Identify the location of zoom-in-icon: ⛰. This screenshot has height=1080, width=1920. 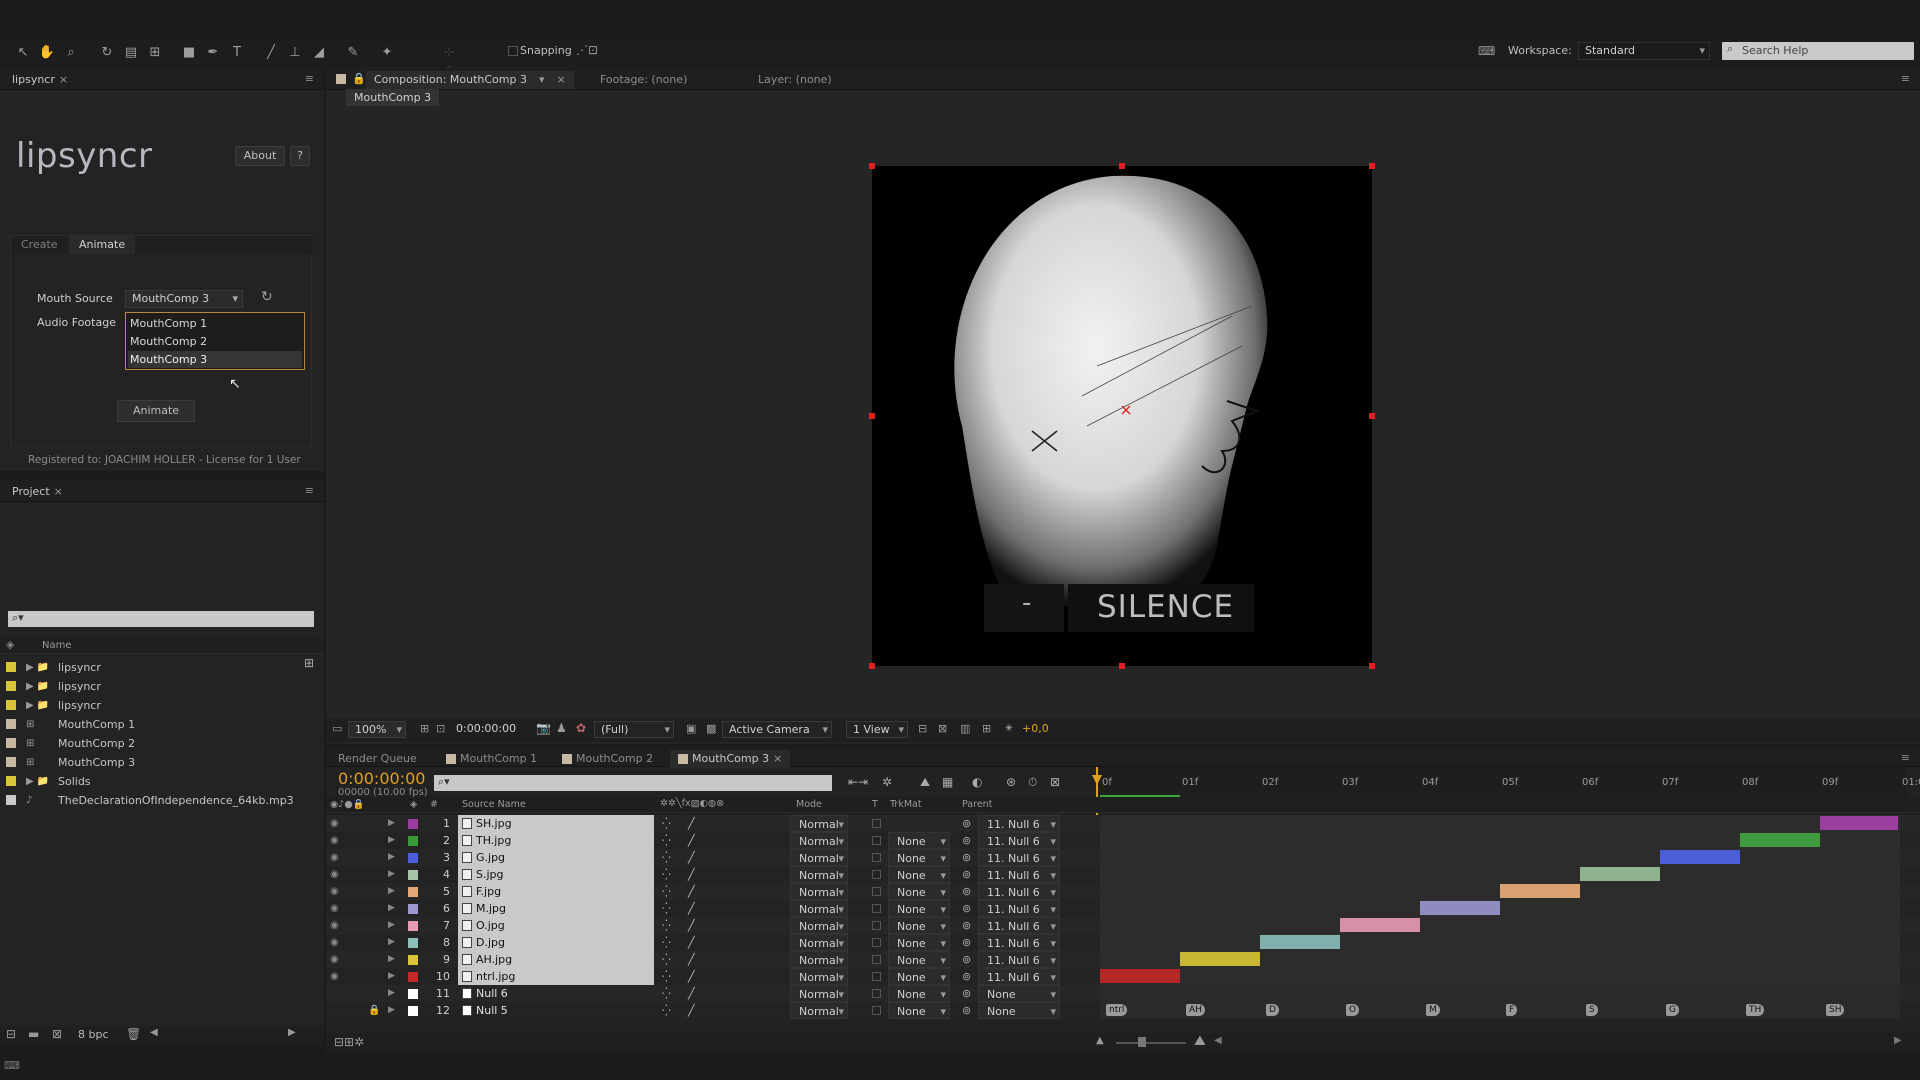
(1200, 1041).